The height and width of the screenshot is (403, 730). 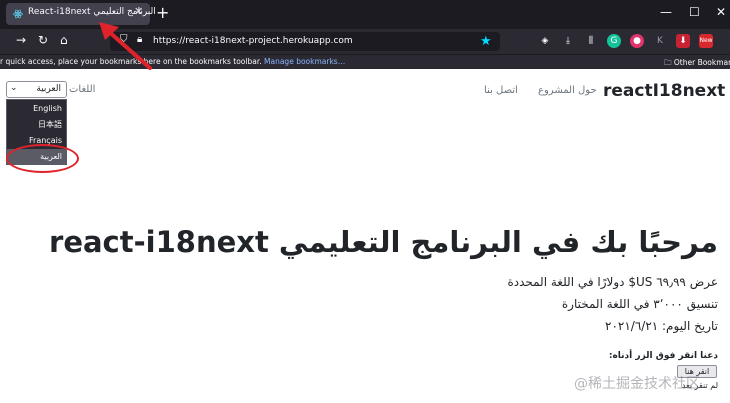 I want to click on price-line: عرض ٦٩٫٩٩ US$ دولارًا في اللغة المحددة, so click(x=612, y=282).